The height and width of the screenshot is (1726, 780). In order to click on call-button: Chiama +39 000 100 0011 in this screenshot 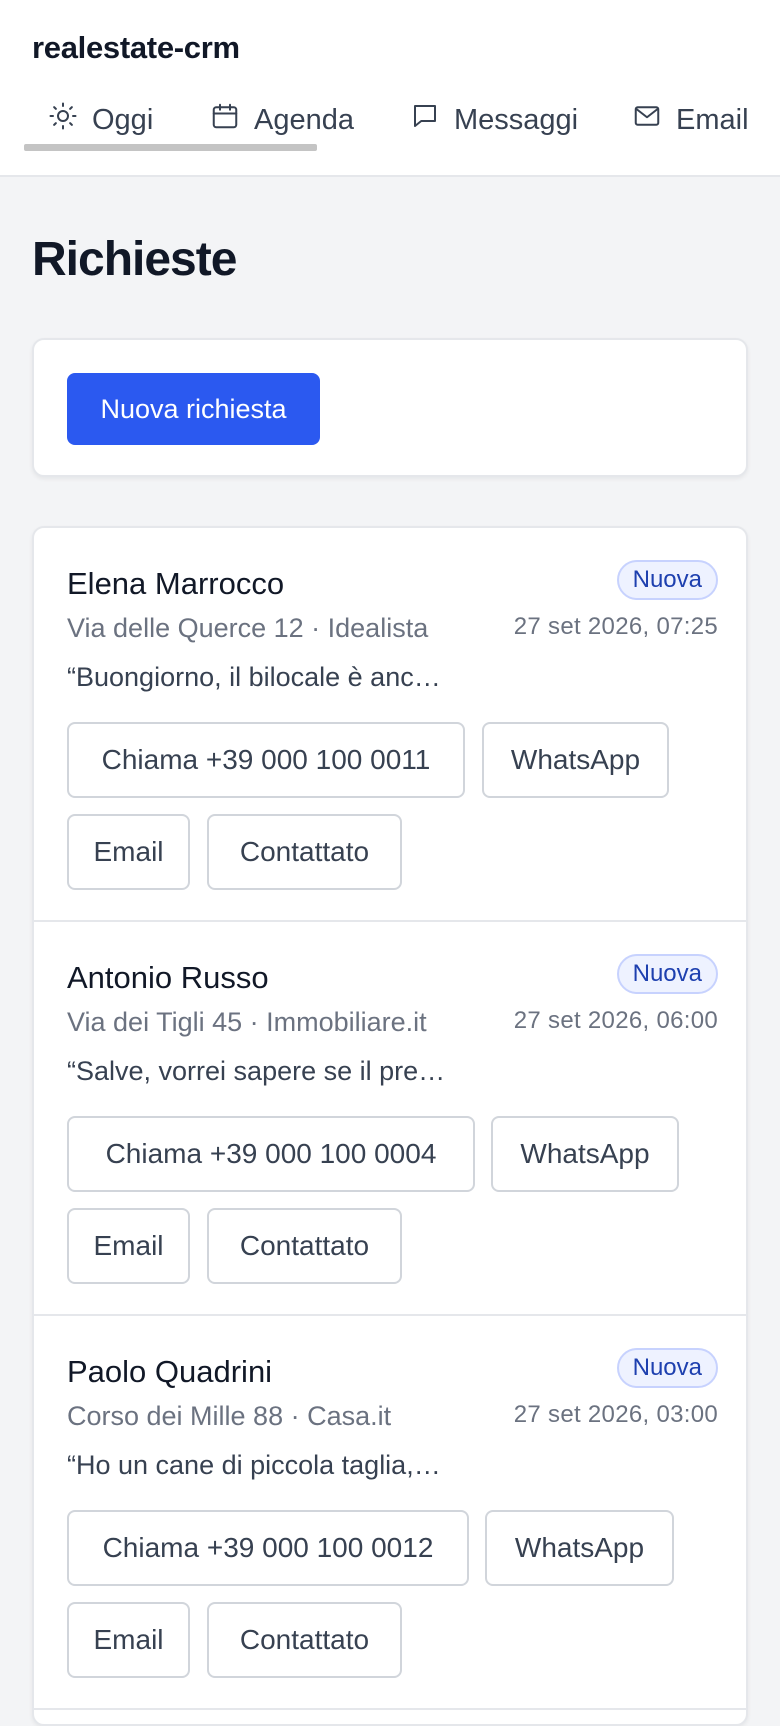, I will do `click(266, 760)`.